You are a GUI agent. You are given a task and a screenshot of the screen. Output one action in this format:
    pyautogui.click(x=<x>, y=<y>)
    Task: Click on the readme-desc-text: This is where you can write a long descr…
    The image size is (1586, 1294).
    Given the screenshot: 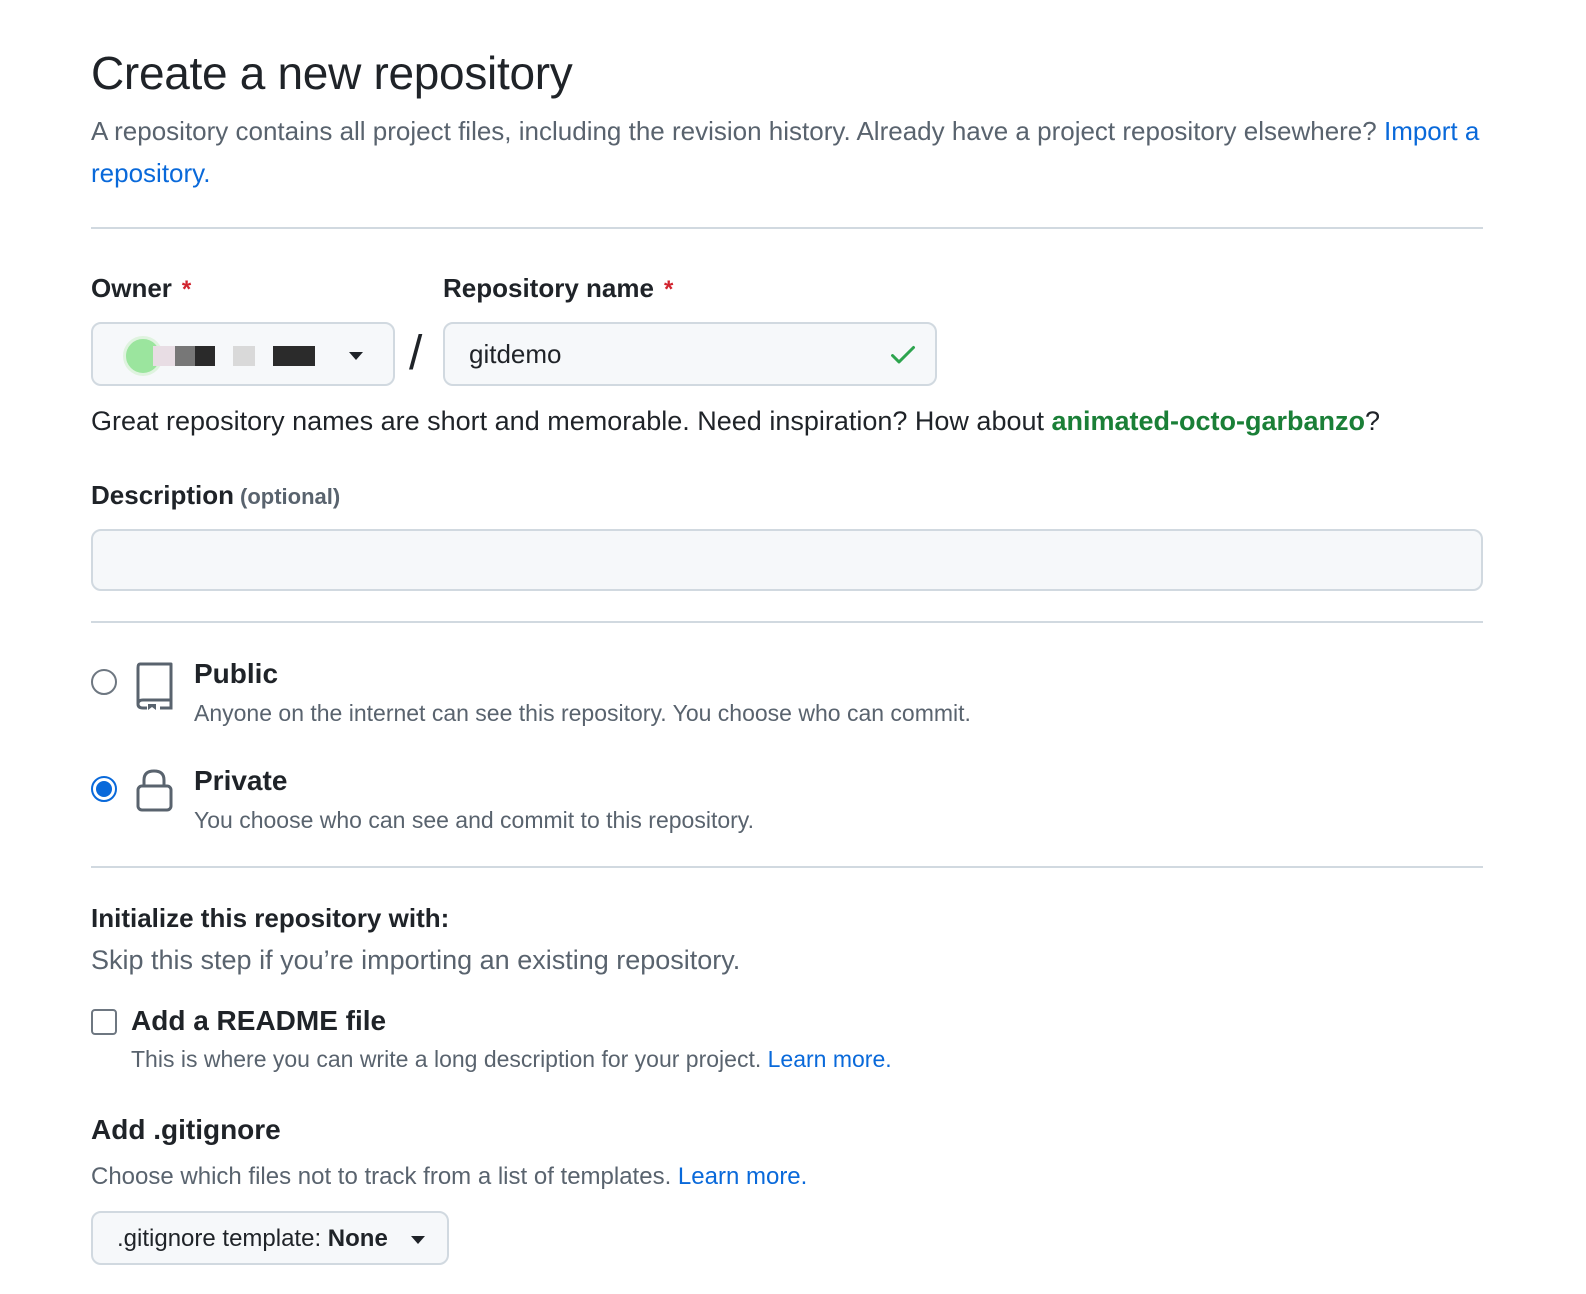 What is the action you would take?
    pyautogui.click(x=446, y=1059)
    